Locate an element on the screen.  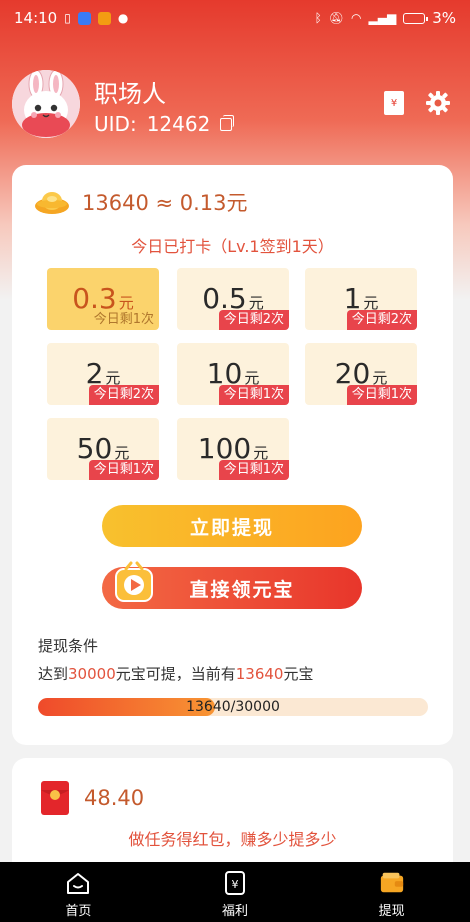
gear-icon is located at coordinates (438, 103).